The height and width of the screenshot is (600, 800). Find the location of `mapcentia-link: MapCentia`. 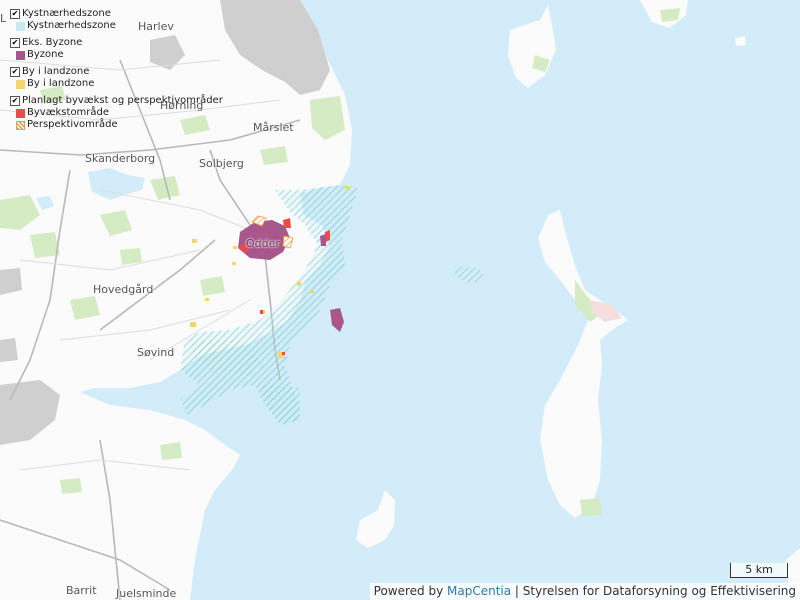

mapcentia-link: MapCentia is located at coordinates (479, 591).